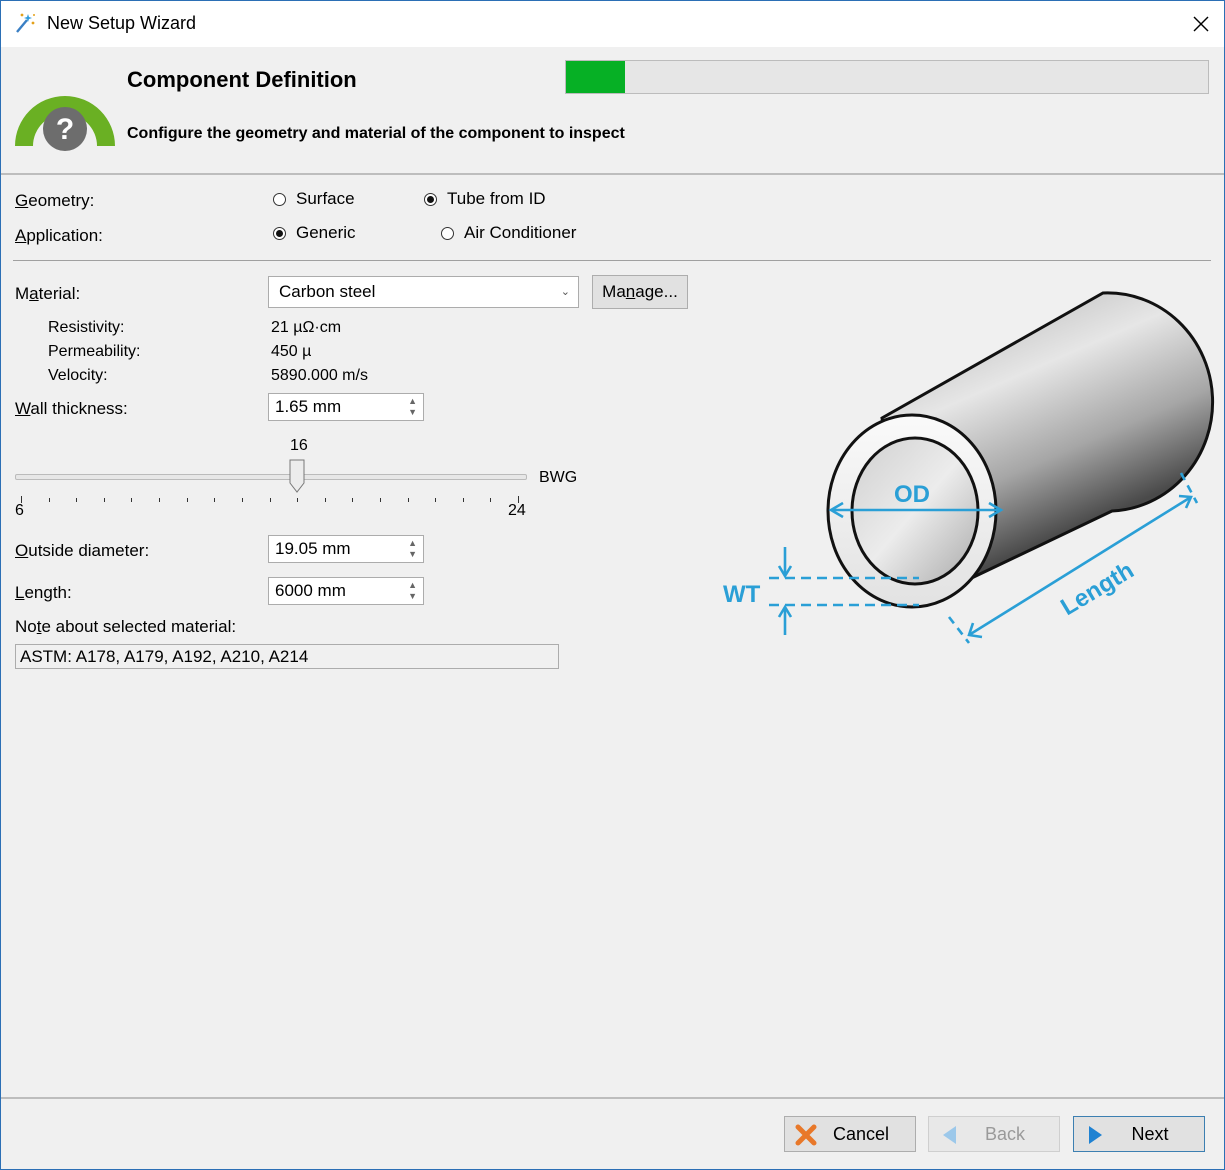  I want to click on permeability-label: Permeability:, so click(94, 351).